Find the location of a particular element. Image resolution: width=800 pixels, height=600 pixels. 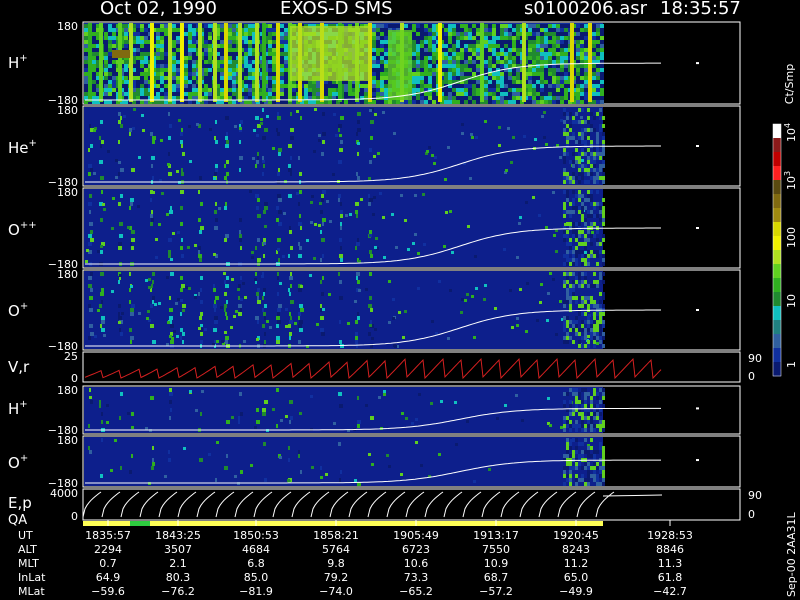

cell-ut-4: 1905:49 is located at coordinates (416, 535).